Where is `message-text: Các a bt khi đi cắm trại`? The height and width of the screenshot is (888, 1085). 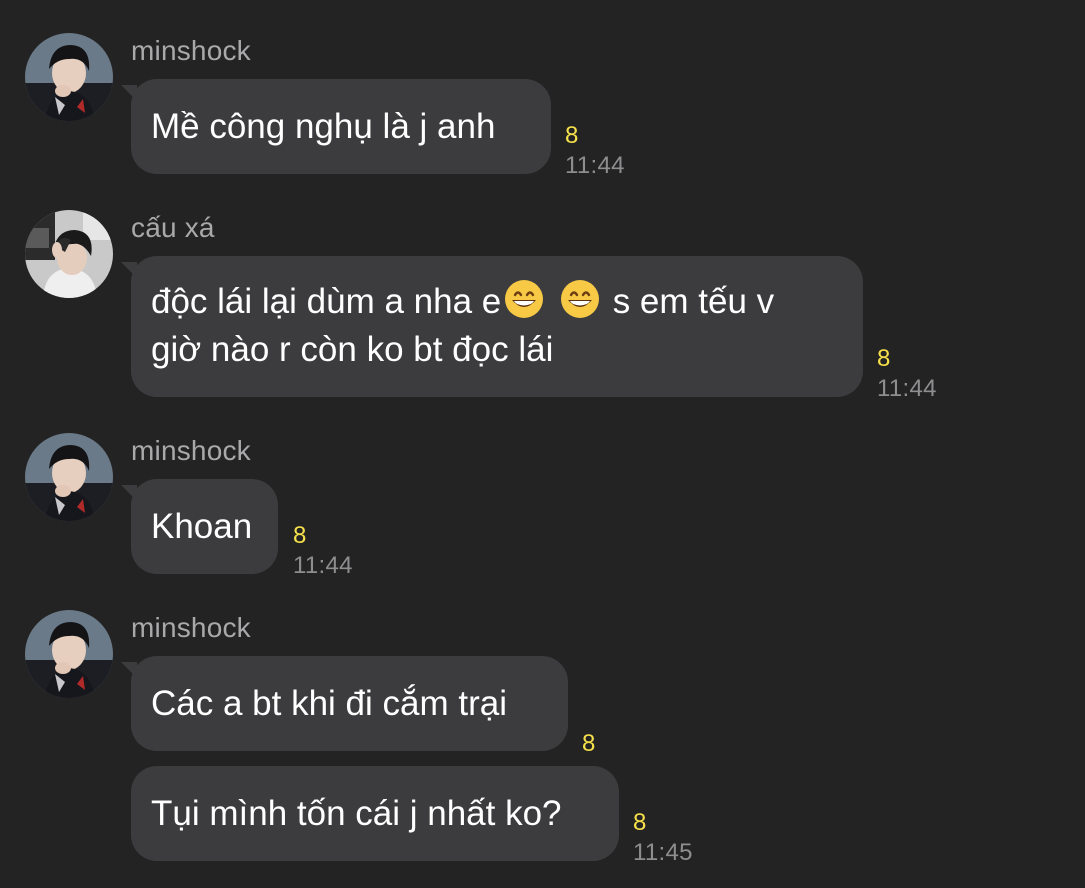 message-text: Các a bt khi đi cắm trại is located at coordinates (329, 703).